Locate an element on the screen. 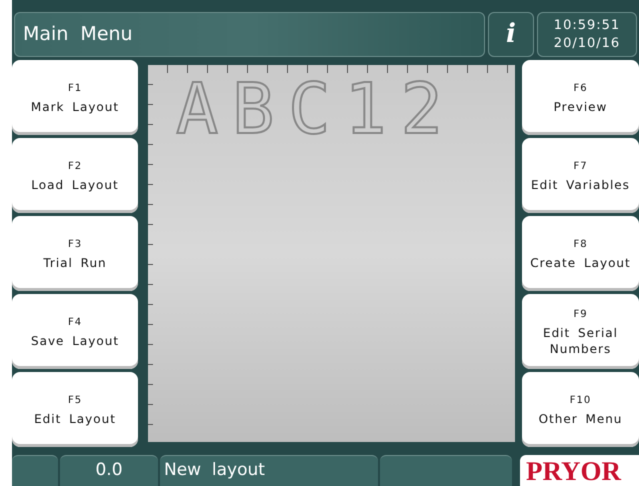 This screenshot has width=639, height=486. clock-date: 20/10/16 is located at coordinates (587, 43).